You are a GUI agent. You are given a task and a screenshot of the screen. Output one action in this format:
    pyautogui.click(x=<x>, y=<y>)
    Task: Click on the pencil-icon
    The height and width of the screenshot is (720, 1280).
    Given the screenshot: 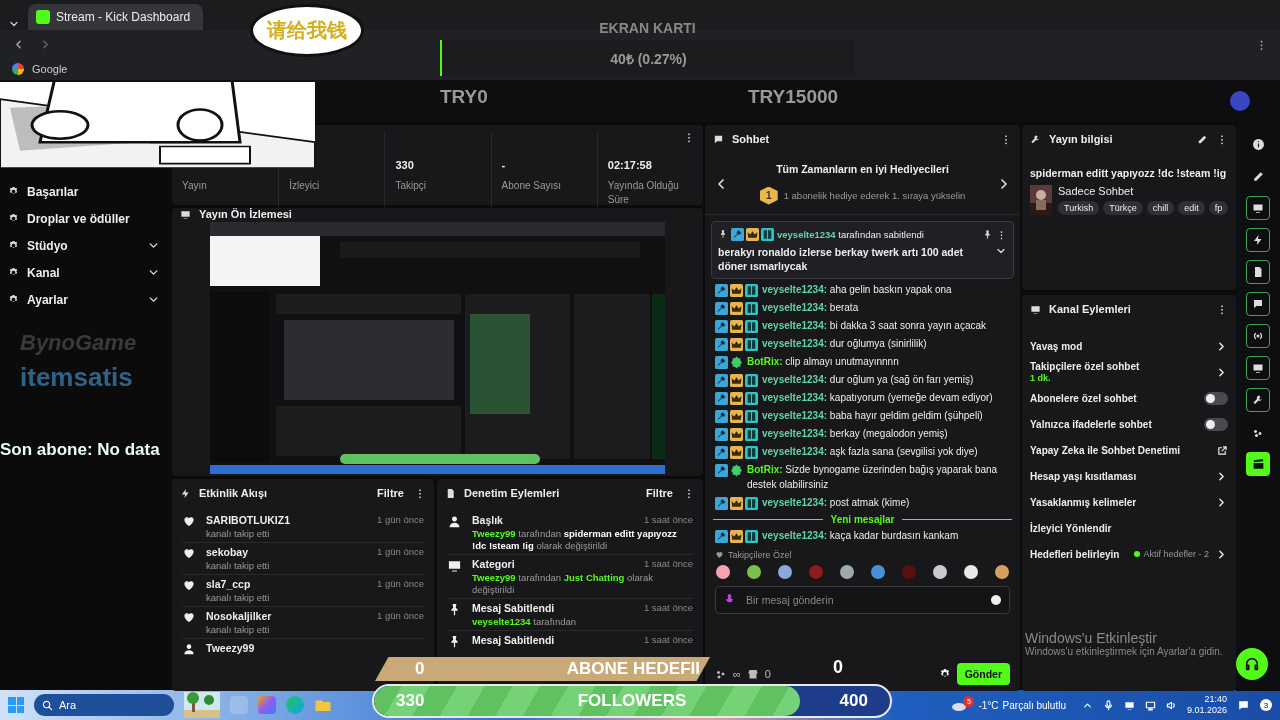 What is the action you would take?
    pyautogui.click(x=1258, y=176)
    